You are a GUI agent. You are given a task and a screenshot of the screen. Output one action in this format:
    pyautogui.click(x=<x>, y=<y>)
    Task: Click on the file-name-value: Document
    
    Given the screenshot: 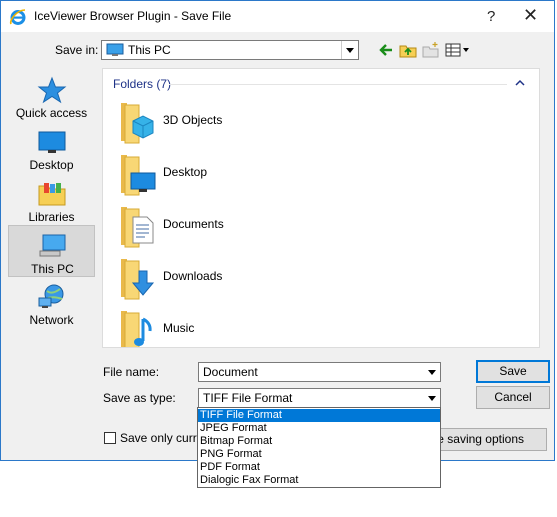 What is the action you would take?
    pyautogui.click(x=230, y=372)
    